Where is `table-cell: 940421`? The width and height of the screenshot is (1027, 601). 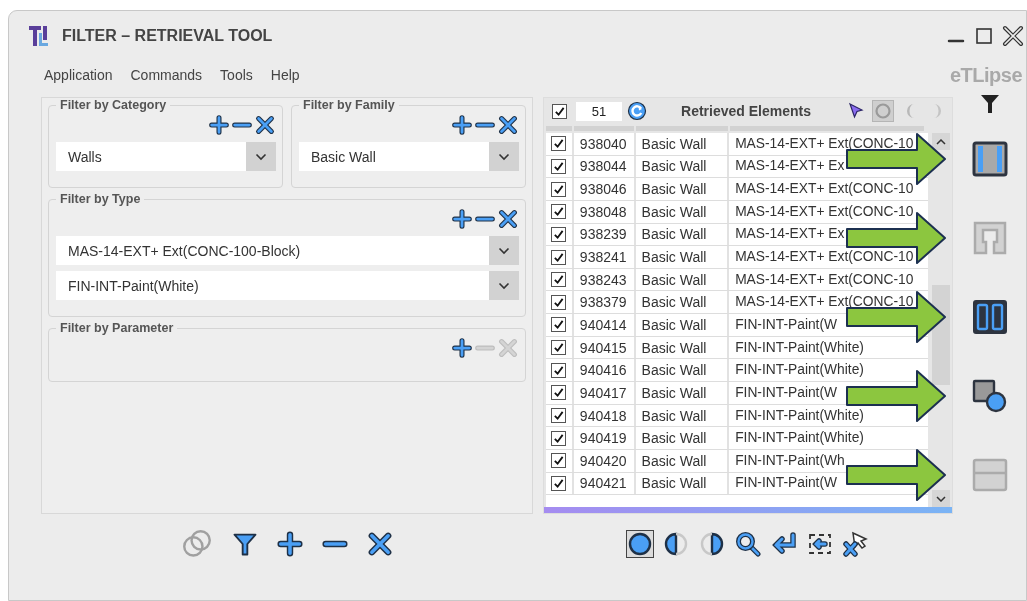
table-cell: 940421 is located at coordinates (604, 483).